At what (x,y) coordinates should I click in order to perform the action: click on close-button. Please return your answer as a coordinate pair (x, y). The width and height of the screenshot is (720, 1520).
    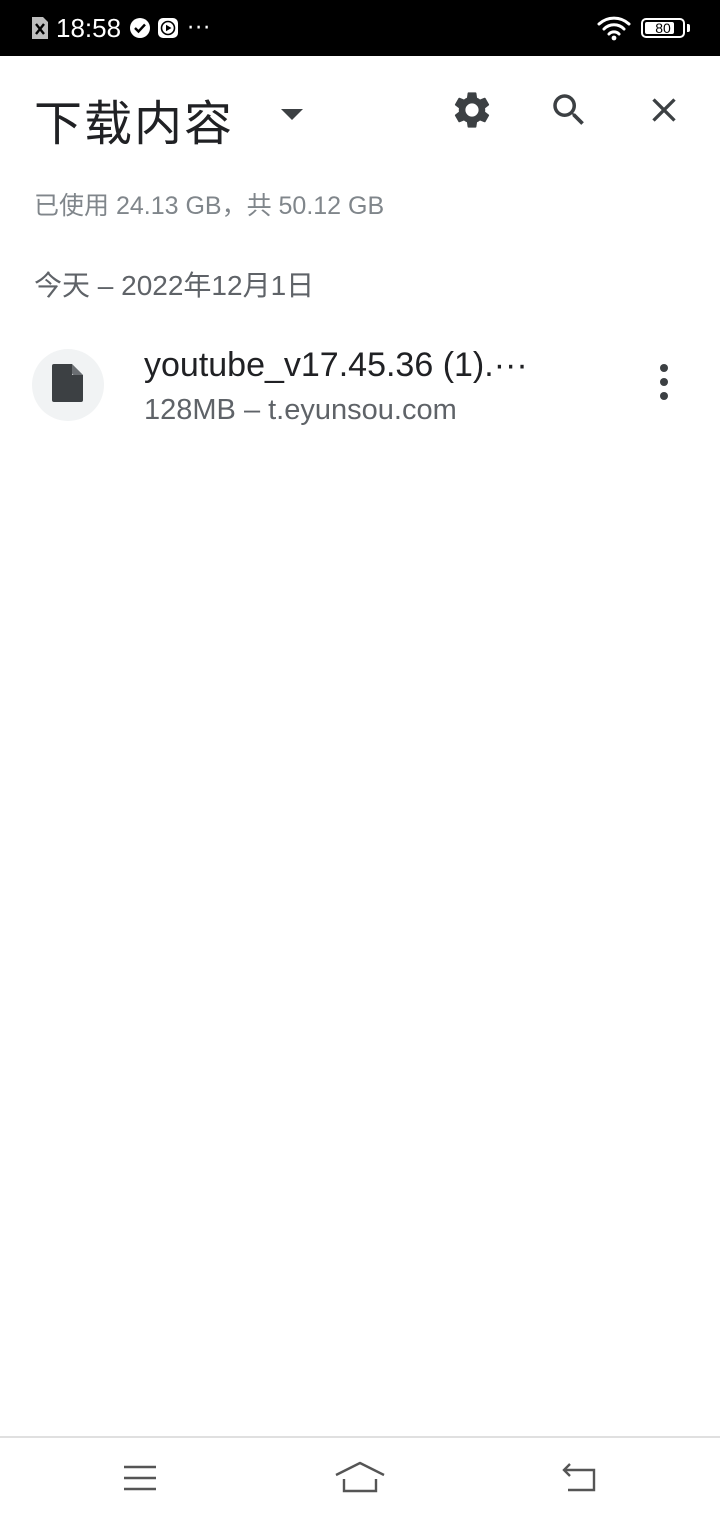
    Looking at the image, I should click on (664, 112).